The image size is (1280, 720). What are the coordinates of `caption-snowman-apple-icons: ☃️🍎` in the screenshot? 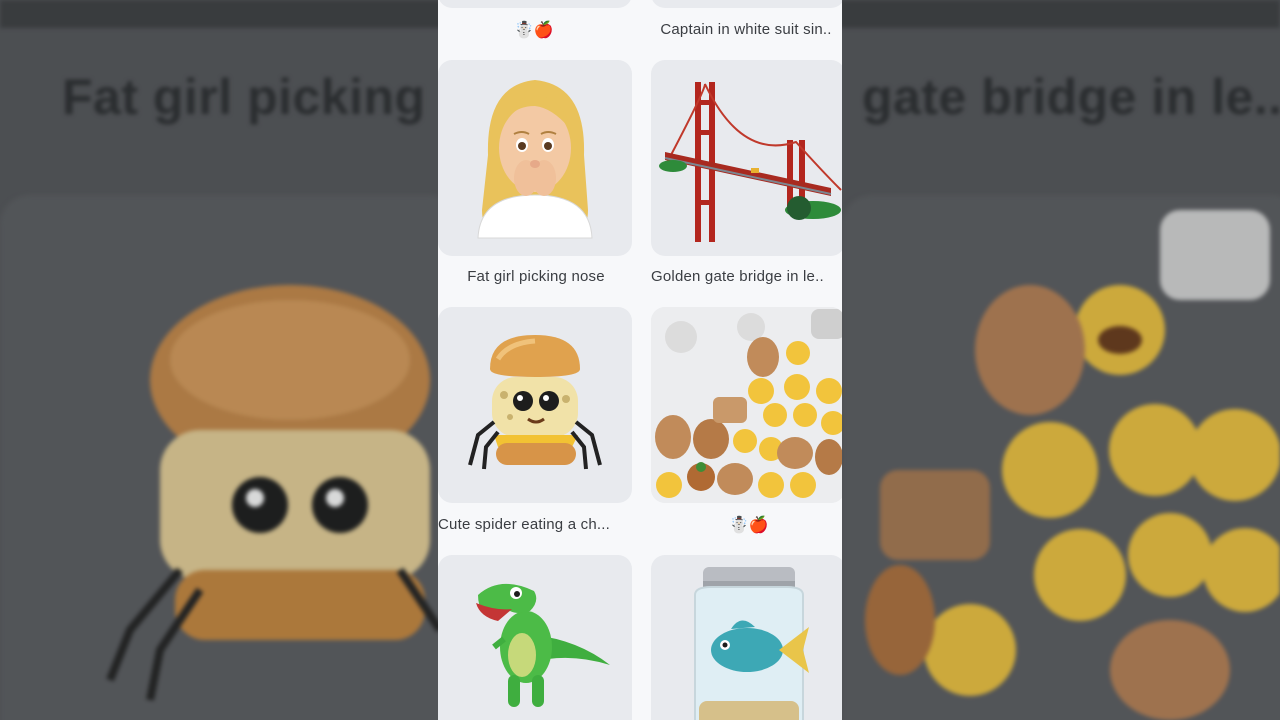 It's located at (534, 30).